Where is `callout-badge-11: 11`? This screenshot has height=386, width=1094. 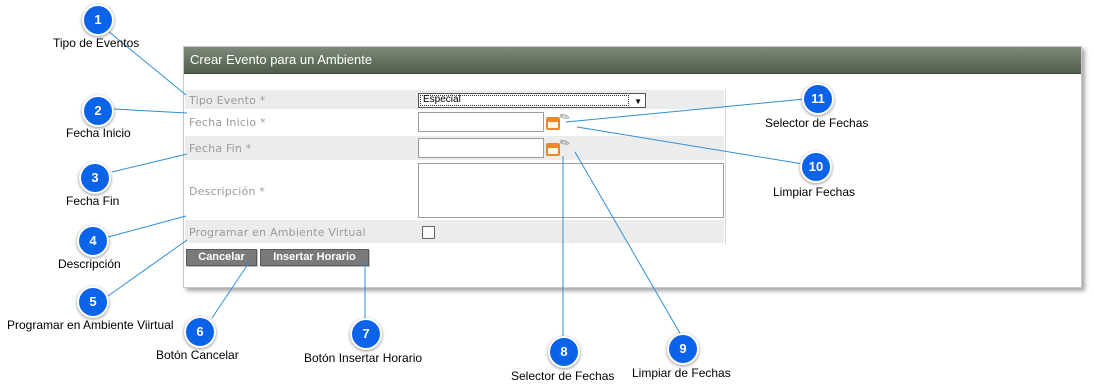 callout-badge-11: 11 is located at coordinates (818, 99).